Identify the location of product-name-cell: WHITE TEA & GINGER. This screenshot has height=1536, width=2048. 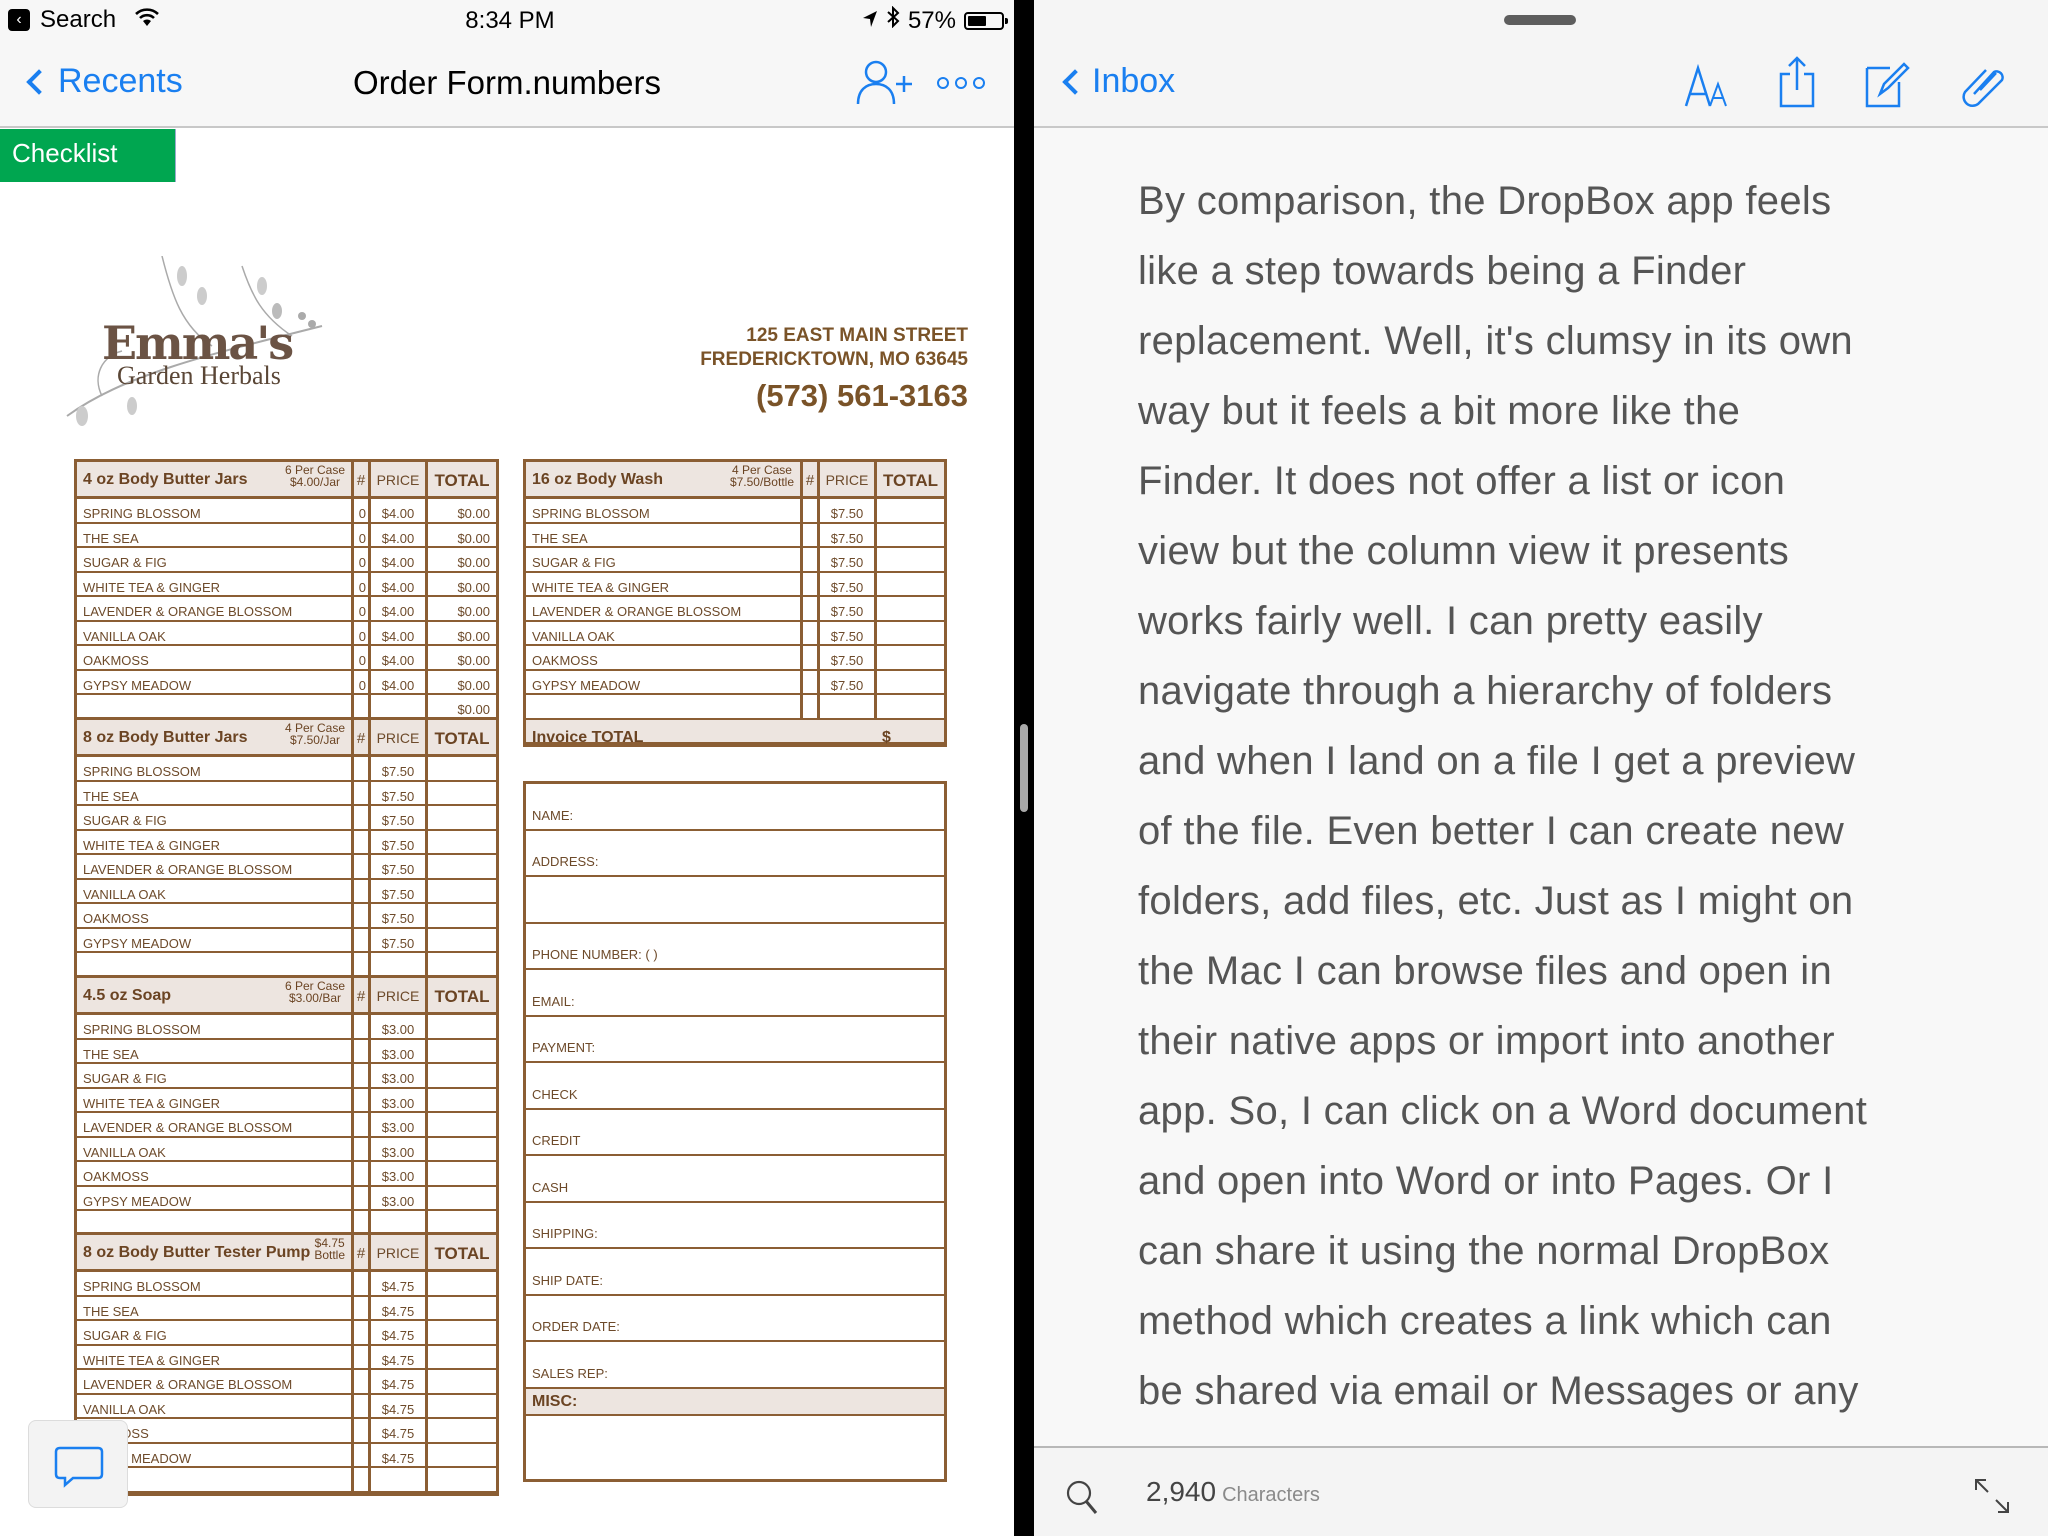
(664, 583).